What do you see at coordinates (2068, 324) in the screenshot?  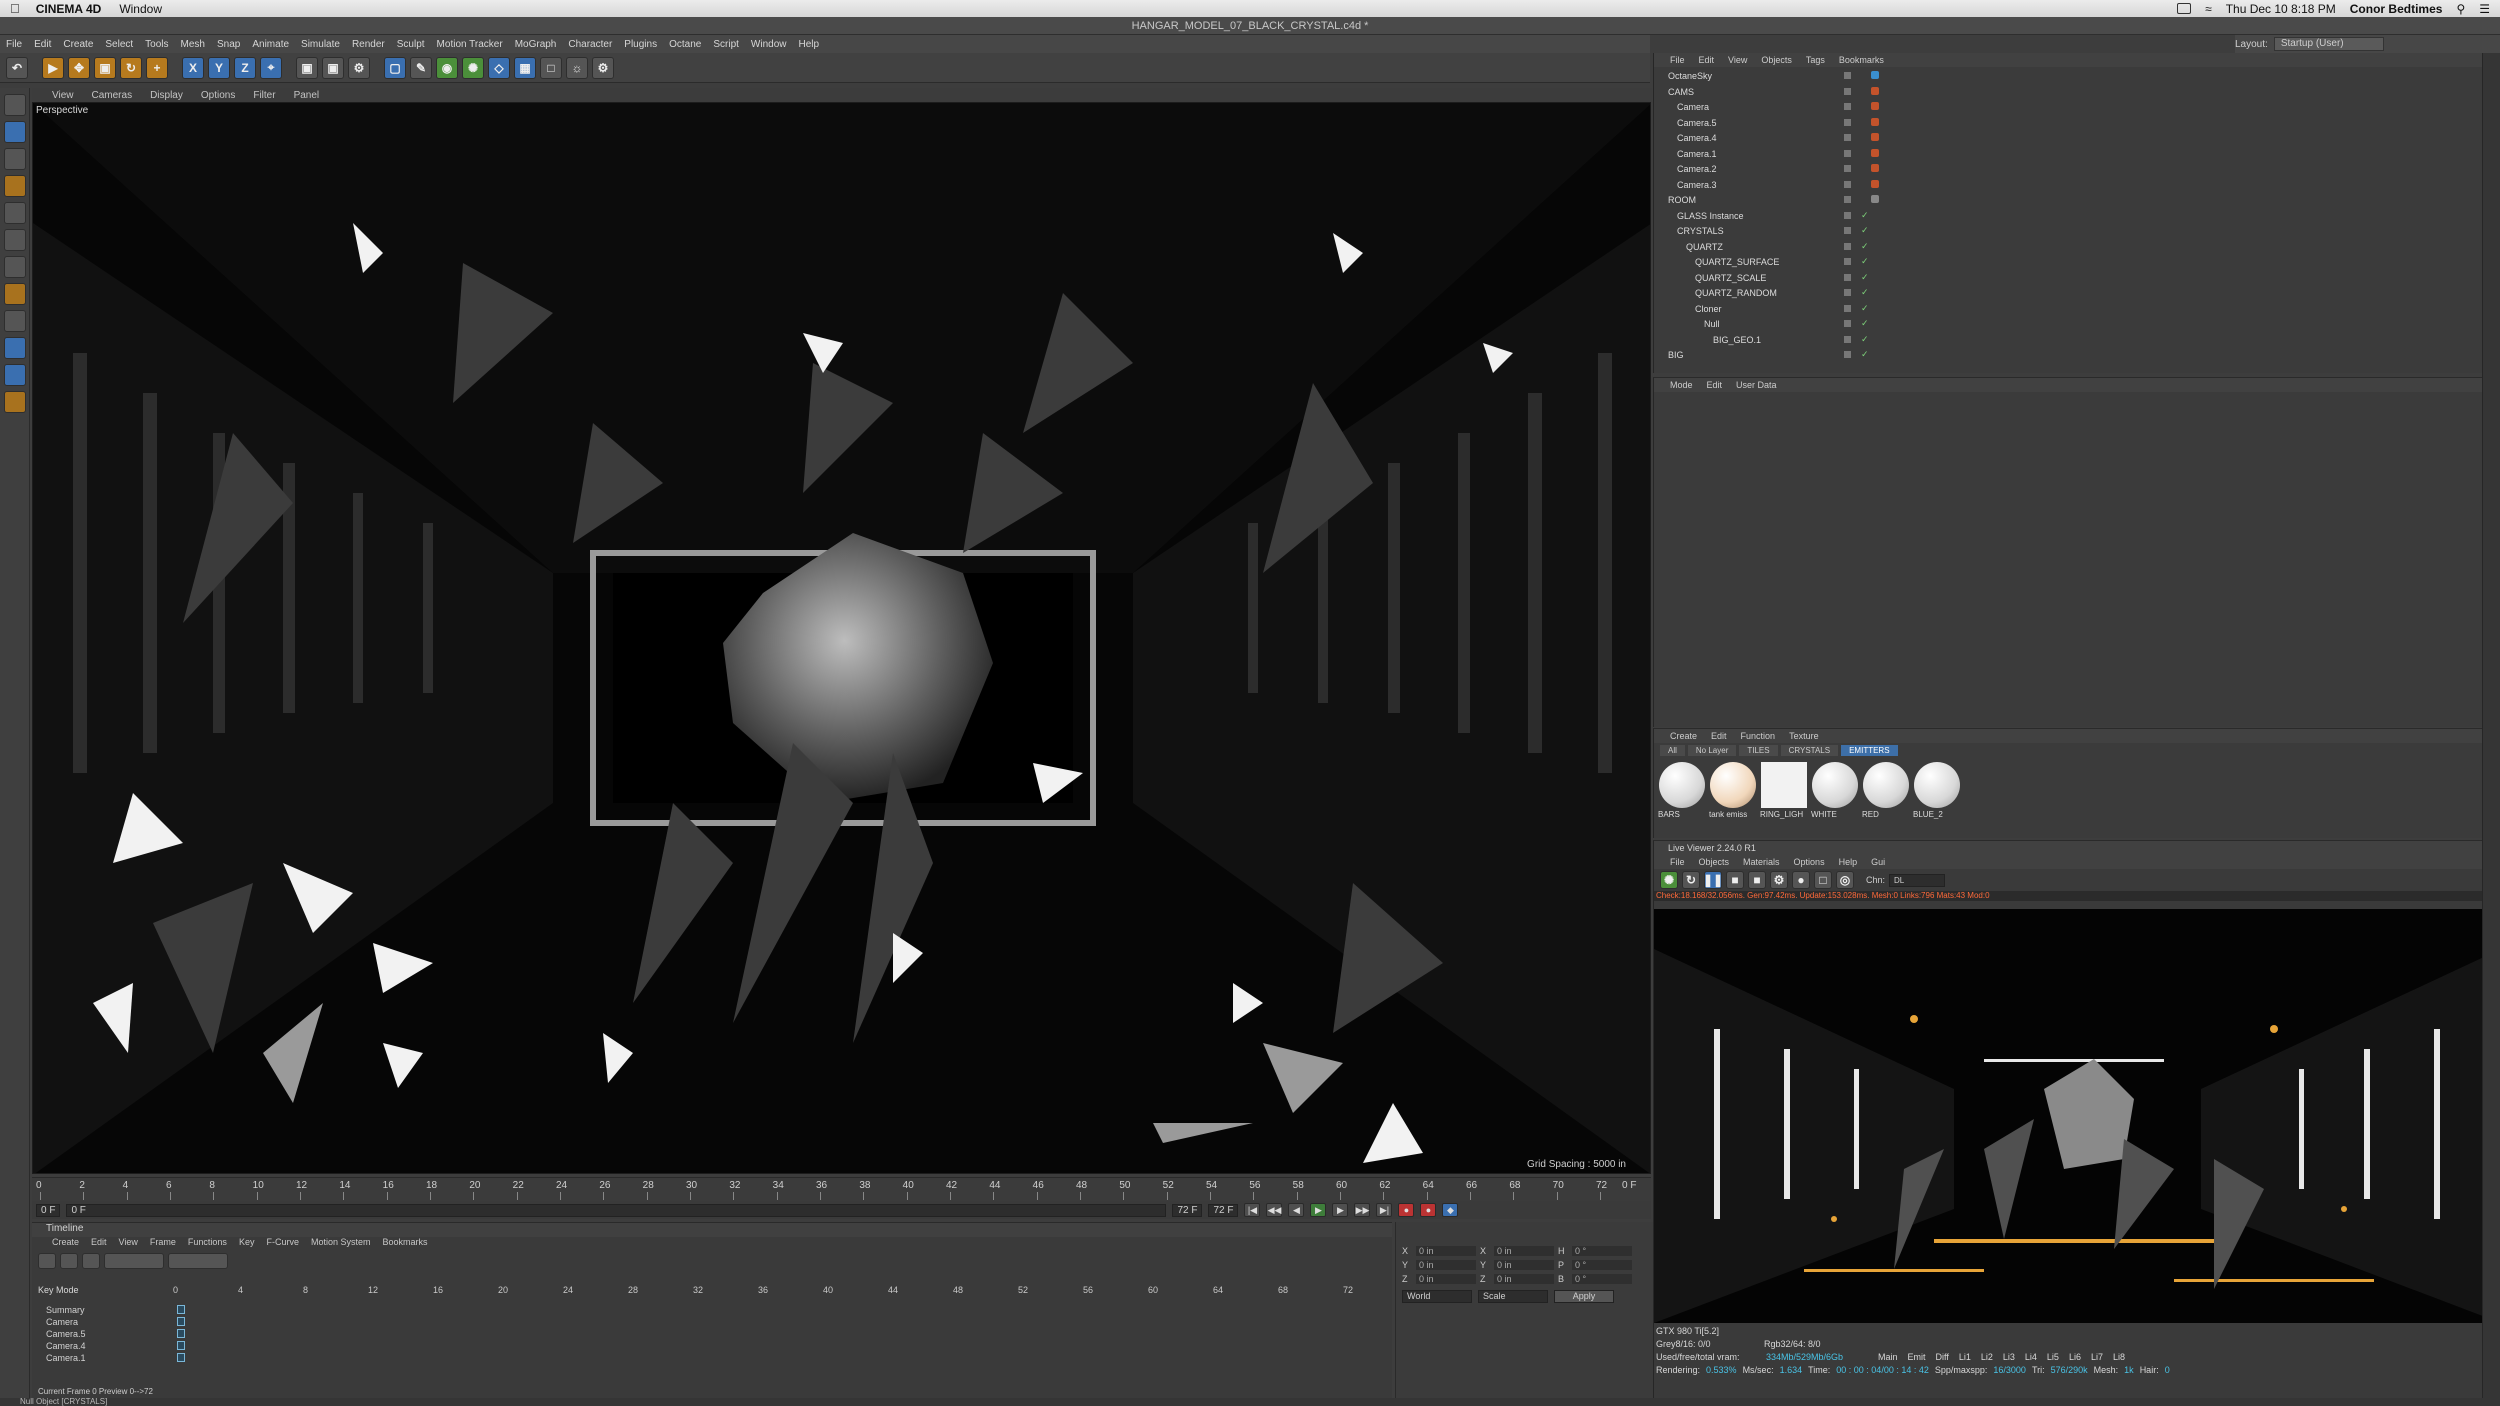 I see `object-row: Null ✓` at bounding box center [2068, 324].